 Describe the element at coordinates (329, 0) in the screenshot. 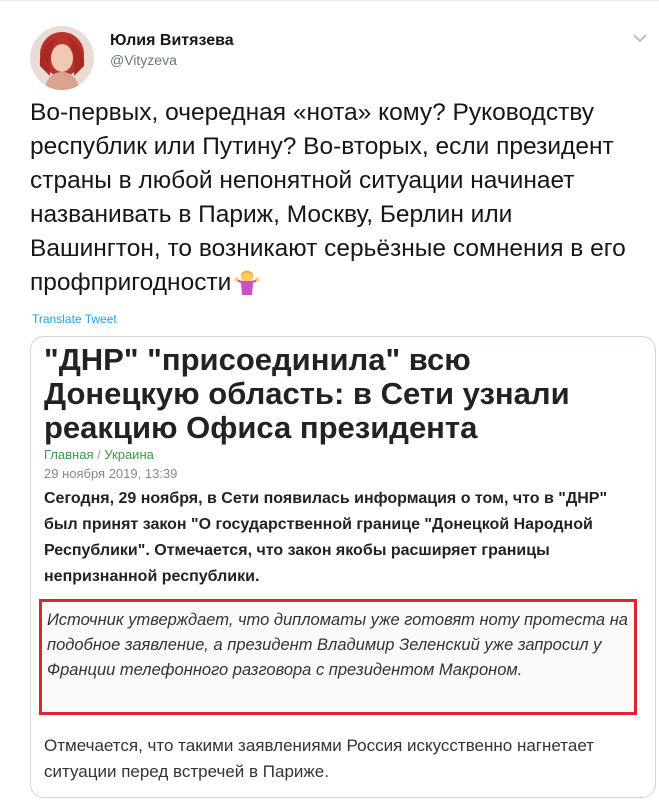

I see `top-divider` at that location.